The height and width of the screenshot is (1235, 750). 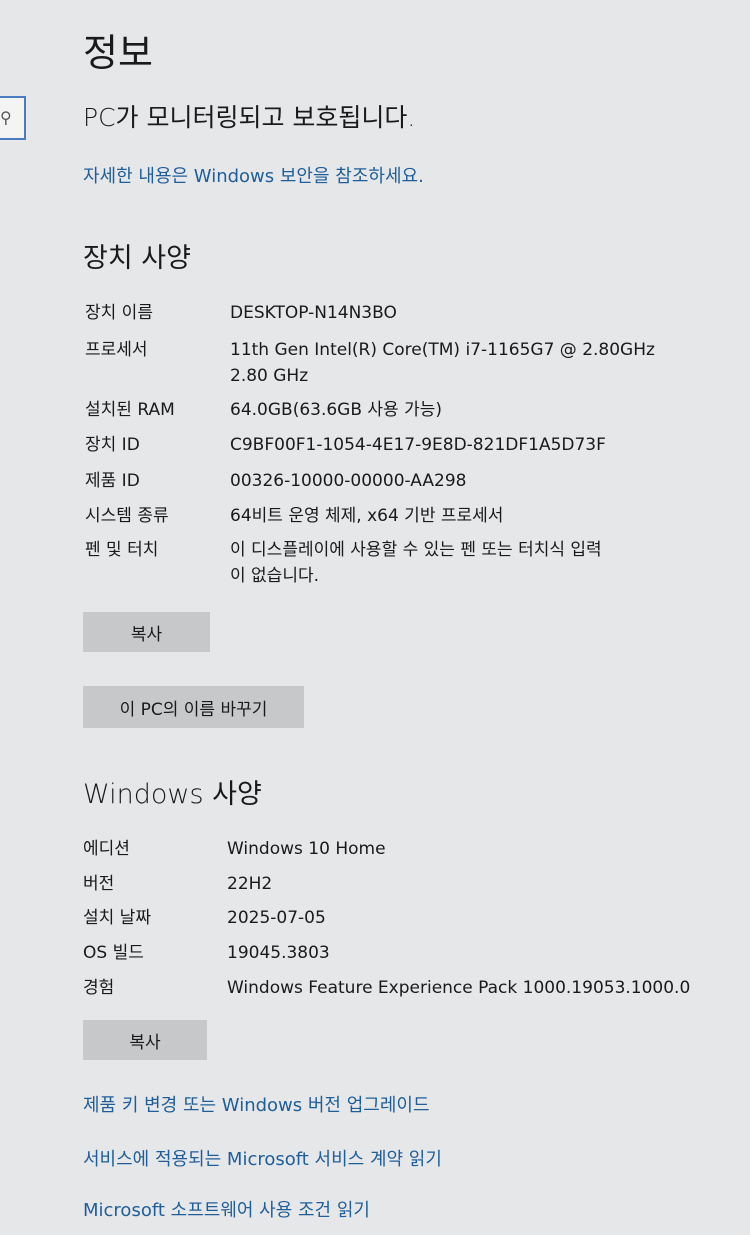 What do you see at coordinates (269, 376) in the screenshot?
I see `spec-value-cont: 2.80 GHz` at bounding box center [269, 376].